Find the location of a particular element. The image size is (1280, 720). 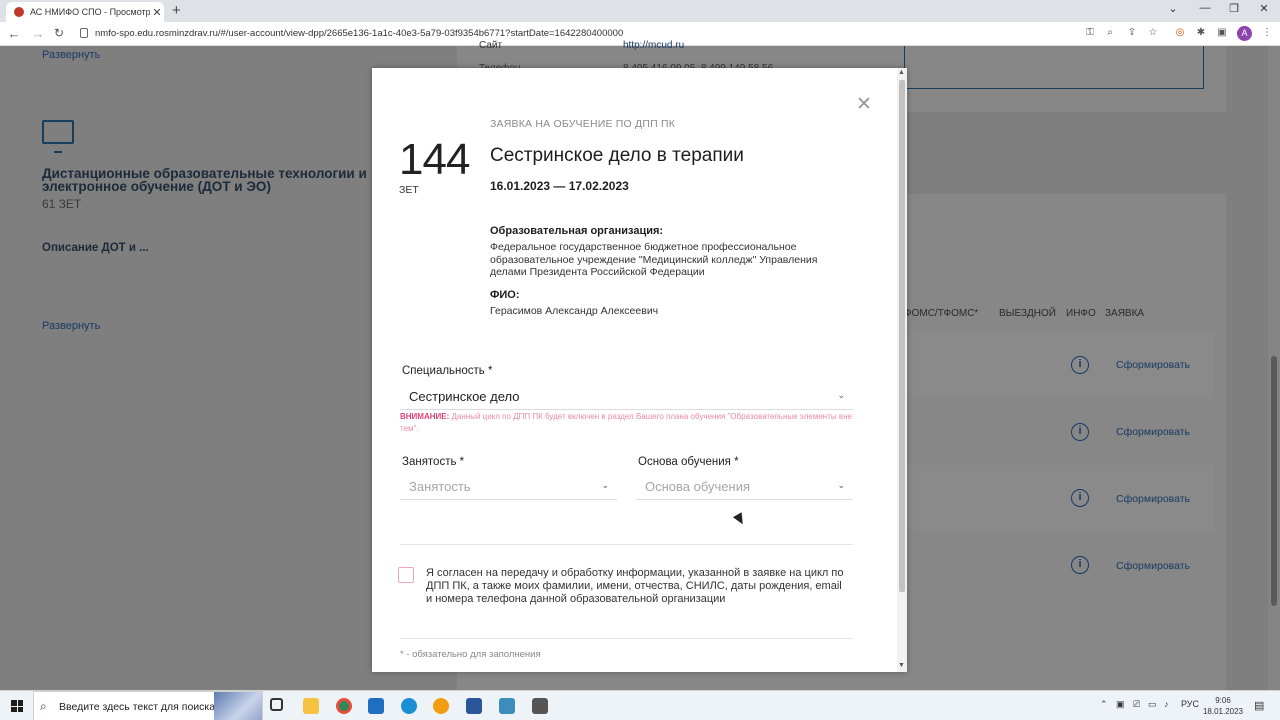

remote-desktop-icon is located at coordinates (507, 706).